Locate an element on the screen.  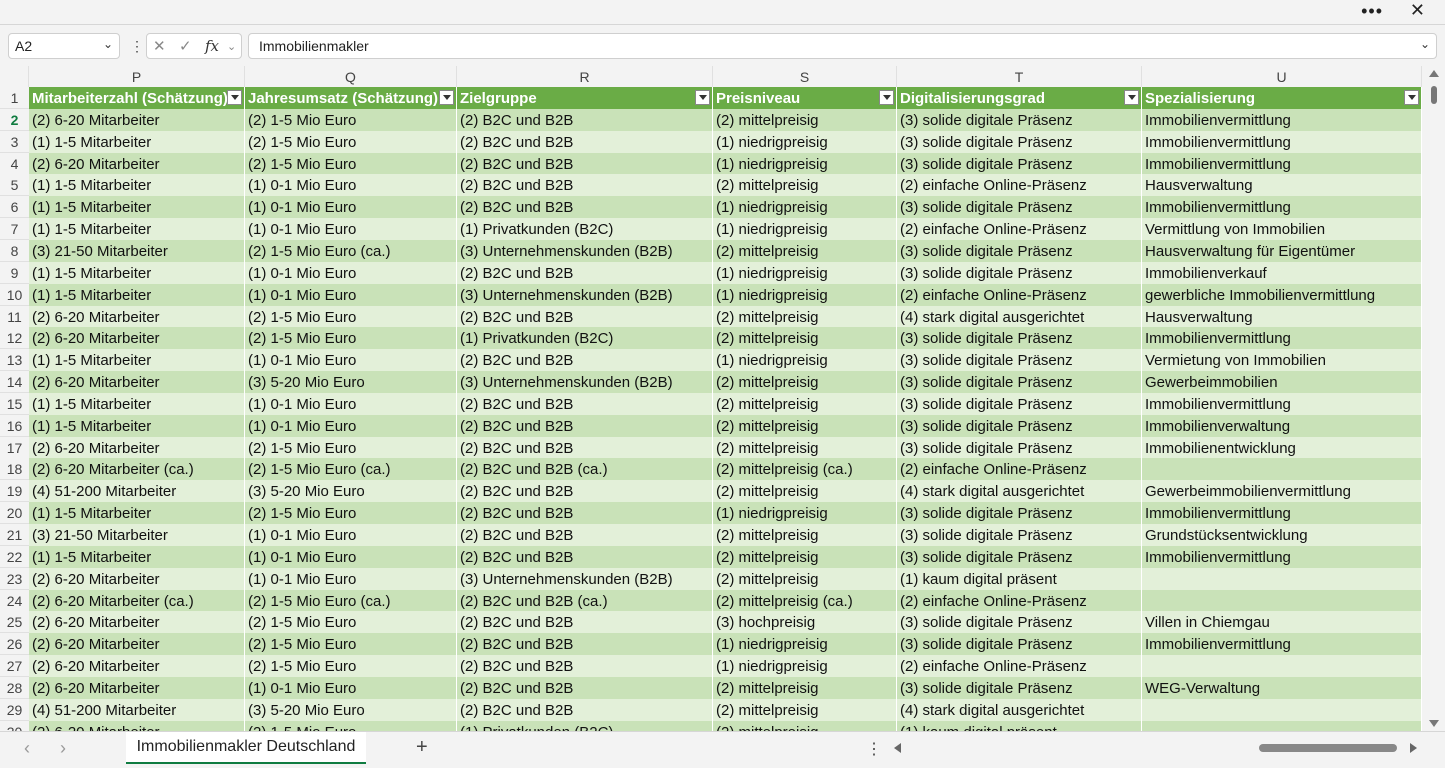
row-number: 18 is located at coordinates (14, 469).